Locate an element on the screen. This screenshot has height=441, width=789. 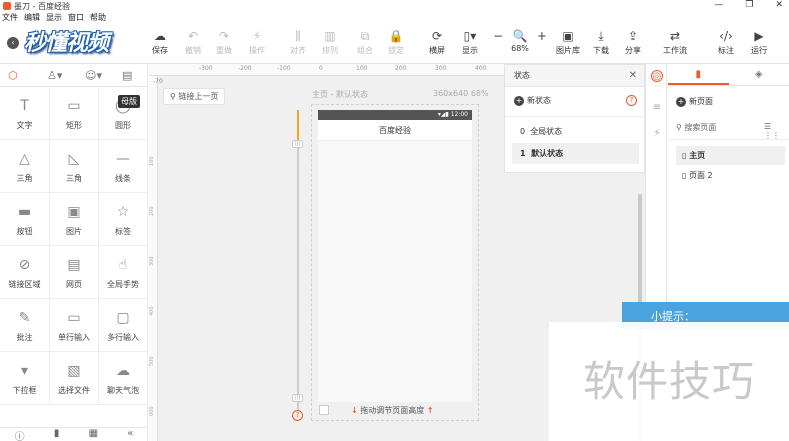
component-item: ▣ 图片 is located at coordinates (74, 219).